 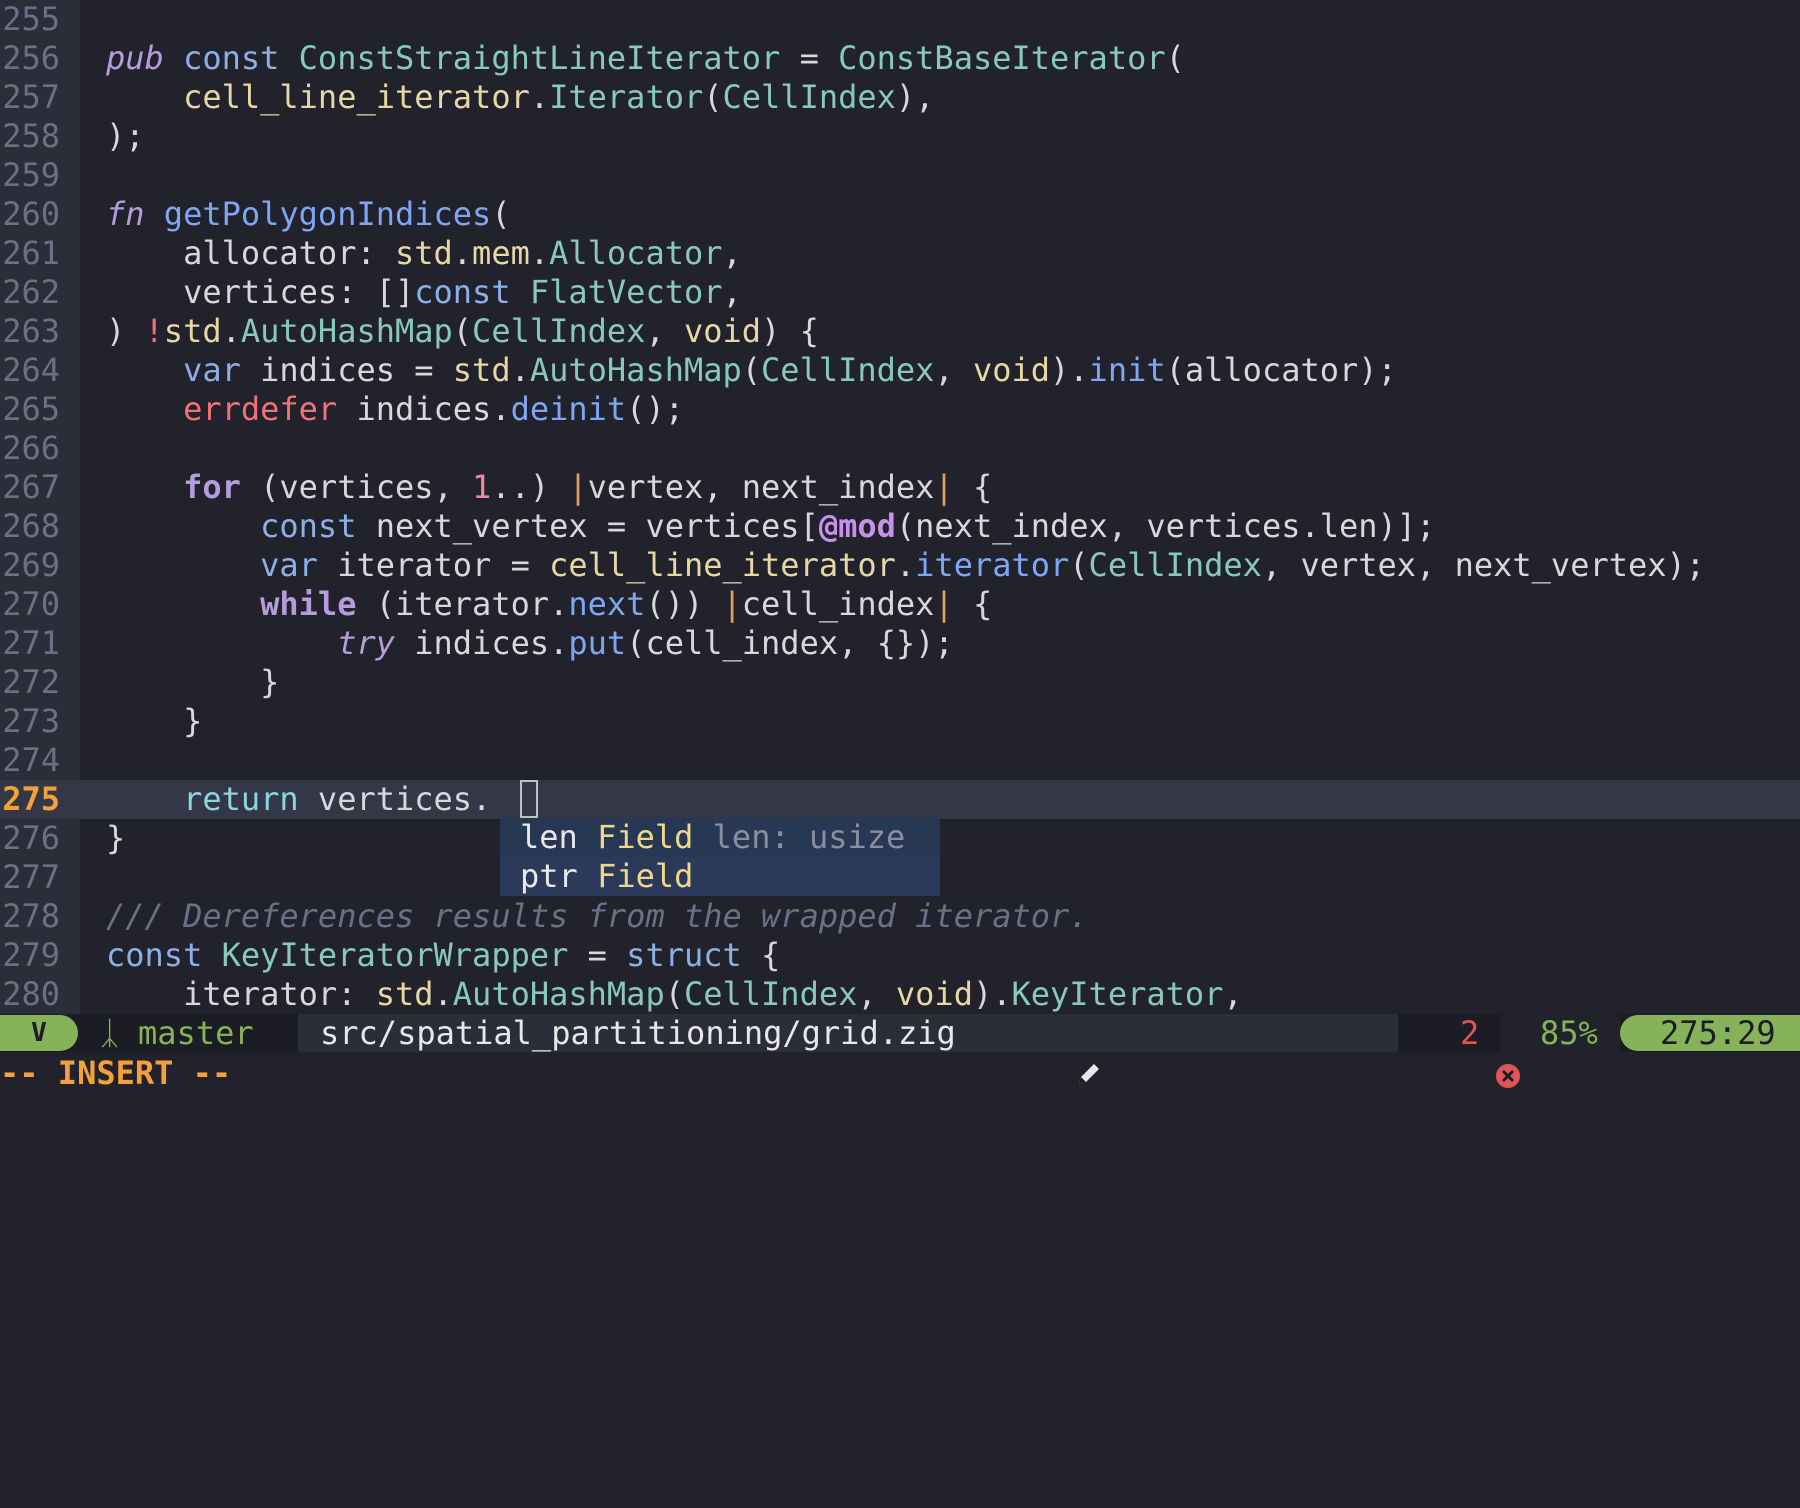 What do you see at coordinates (40, 331) in the screenshot?
I see `line-number: 263` at bounding box center [40, 331].